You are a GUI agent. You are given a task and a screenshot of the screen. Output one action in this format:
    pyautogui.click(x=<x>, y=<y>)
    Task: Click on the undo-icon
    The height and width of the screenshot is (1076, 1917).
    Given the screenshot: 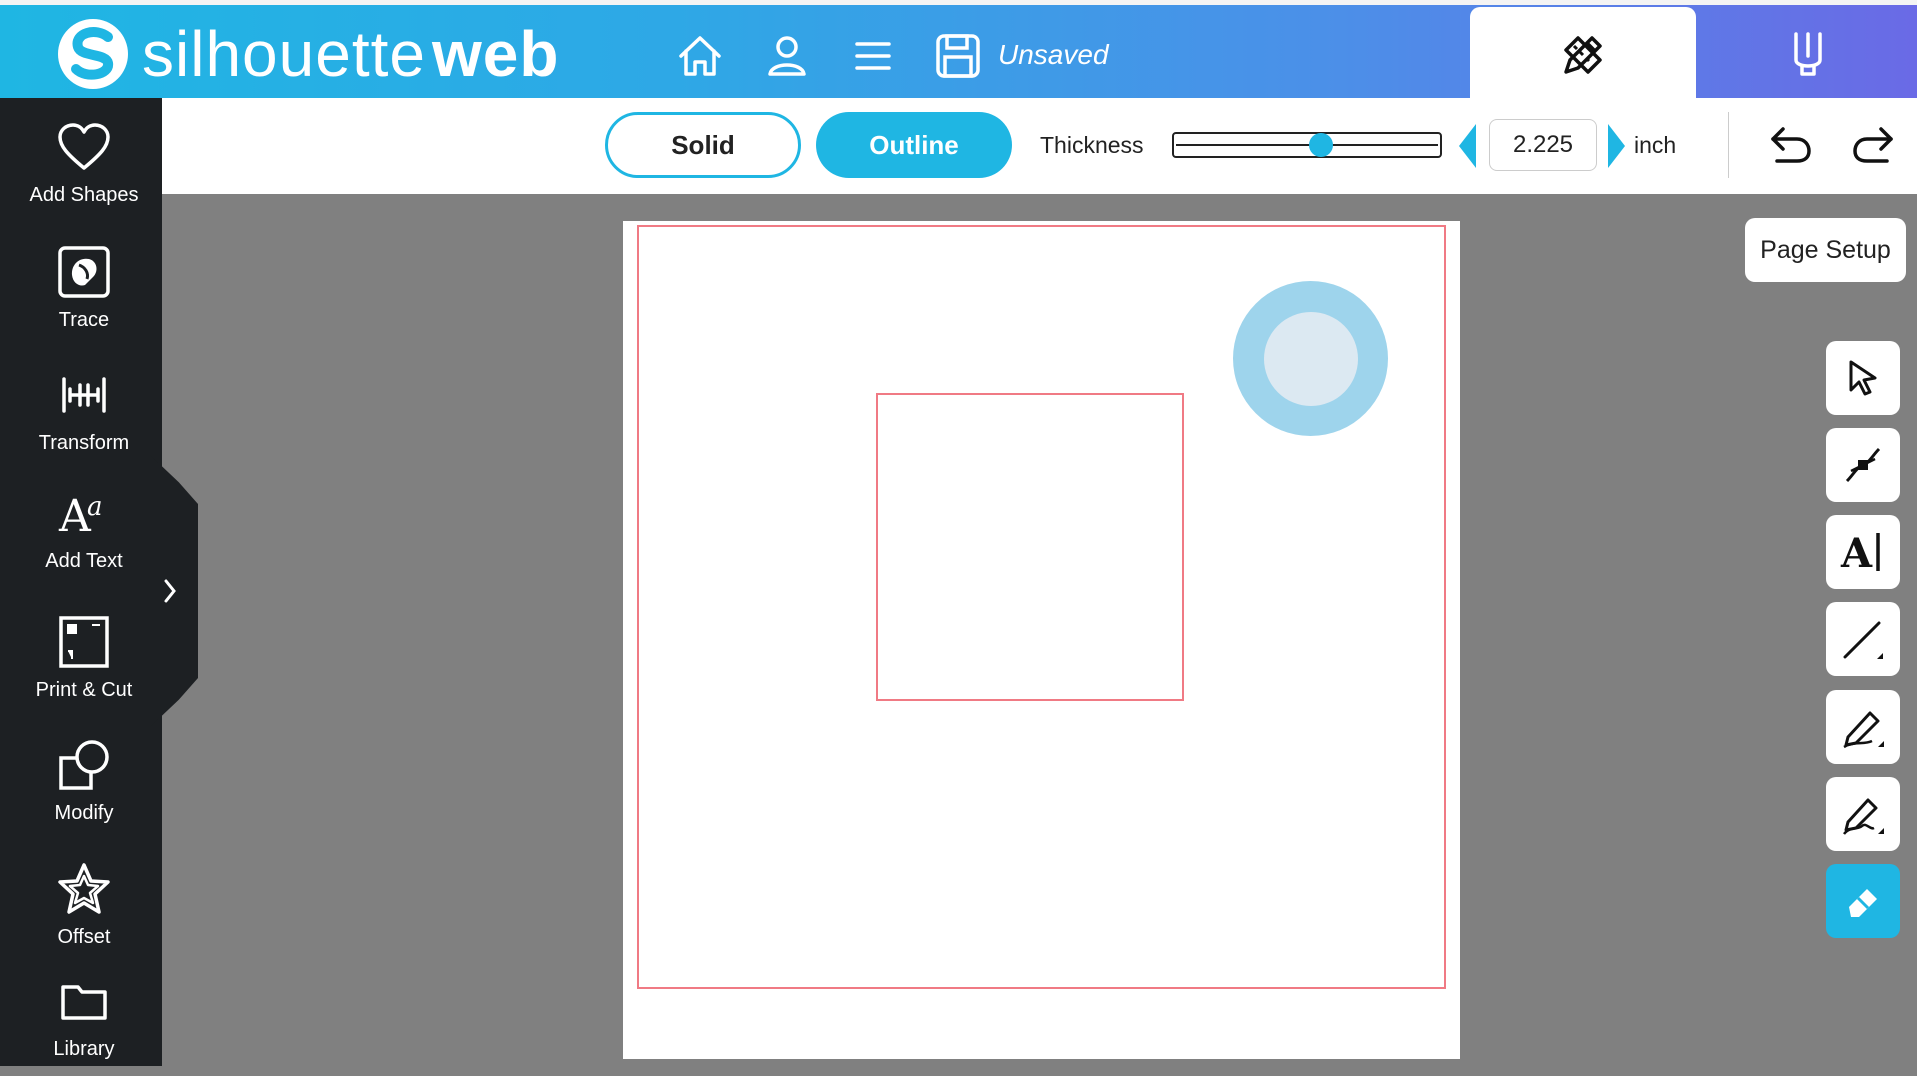 What is the action you would take?
    pyautogui.click(x=1791, y=145)
    